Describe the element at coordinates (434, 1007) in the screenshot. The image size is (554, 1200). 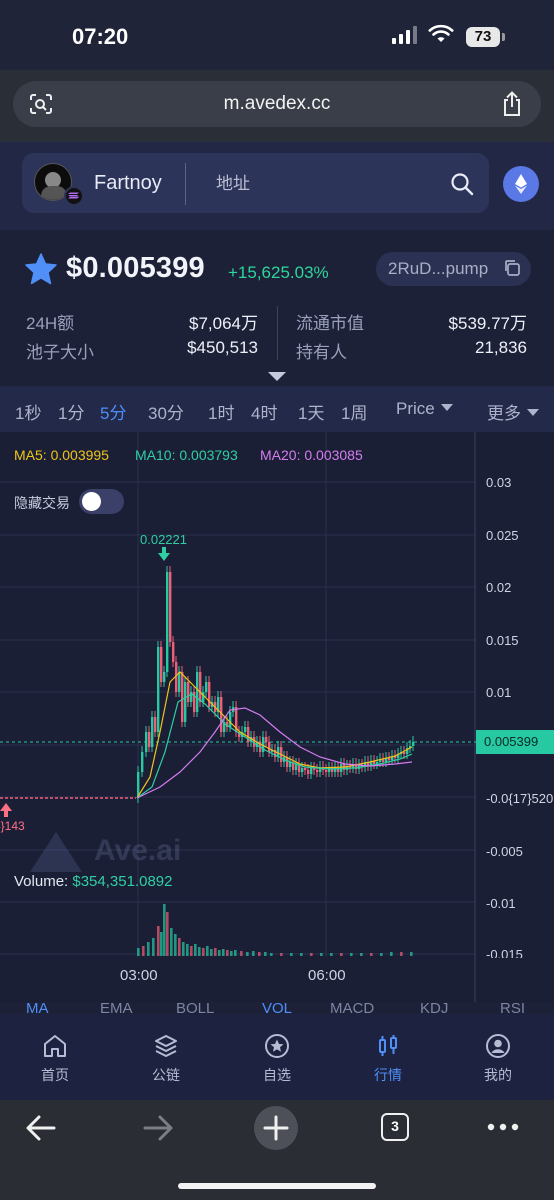
I see `indicator-kdj: KDJ` at that location.